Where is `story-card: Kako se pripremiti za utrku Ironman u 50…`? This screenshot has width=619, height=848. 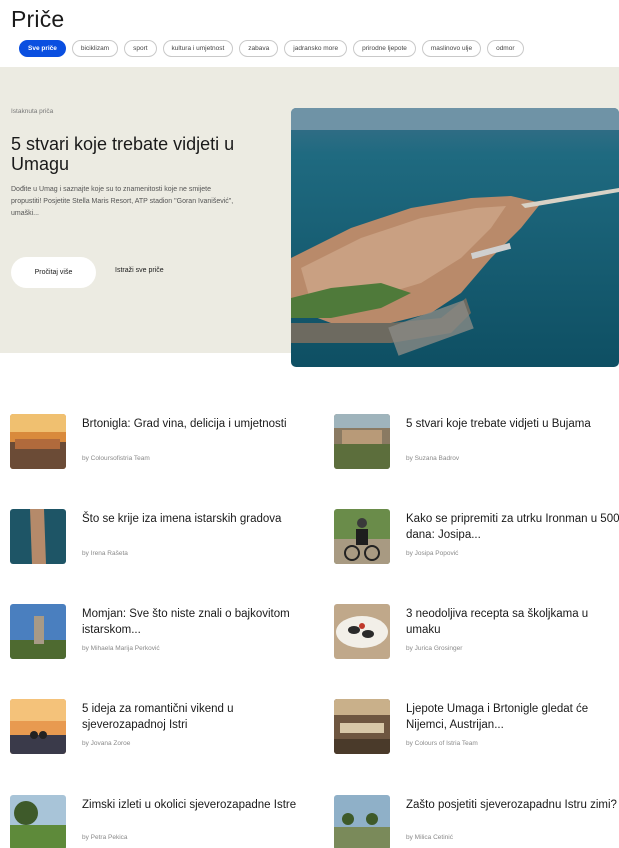 story-card: Kako se pripremiti za utrku Ironman u 50… is located at coordinates (476, 539).